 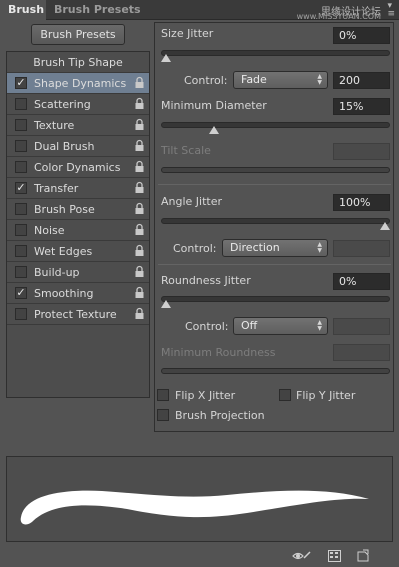 I want to click on brush-stroke-preview, so click(x=199, y=499).